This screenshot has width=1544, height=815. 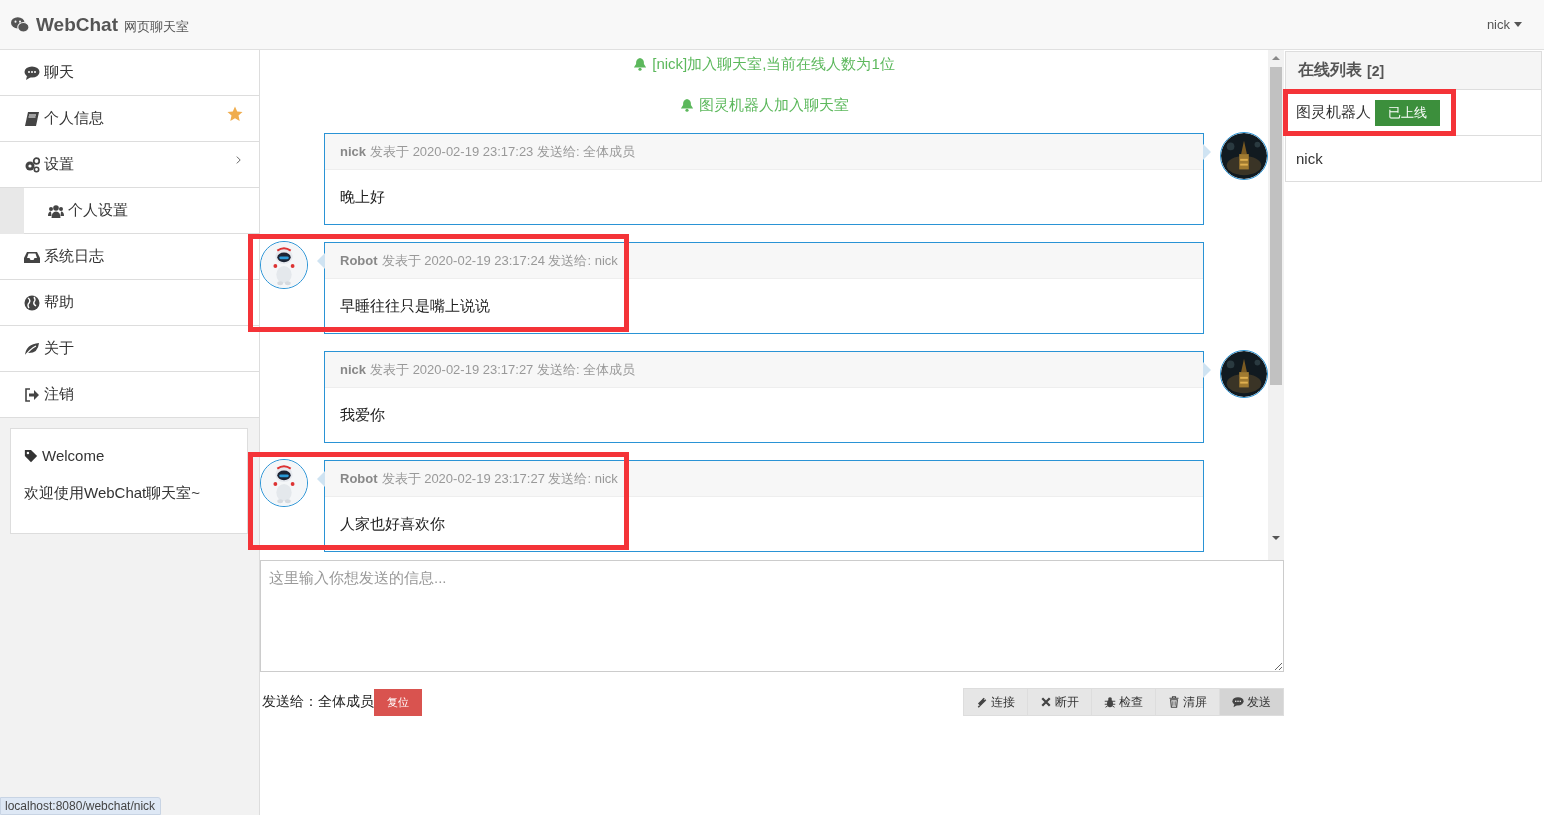 I want to click on gears-icon, so click(x=32, y=164).